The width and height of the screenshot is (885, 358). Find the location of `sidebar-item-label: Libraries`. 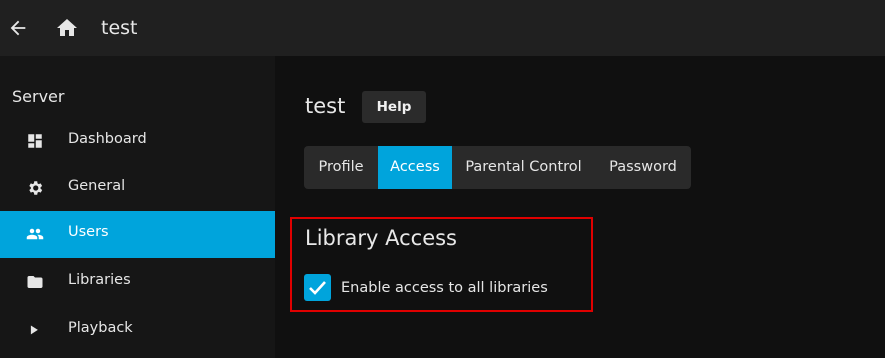

sidebar-item-label: Libraries is located at coordinates (99, 280).